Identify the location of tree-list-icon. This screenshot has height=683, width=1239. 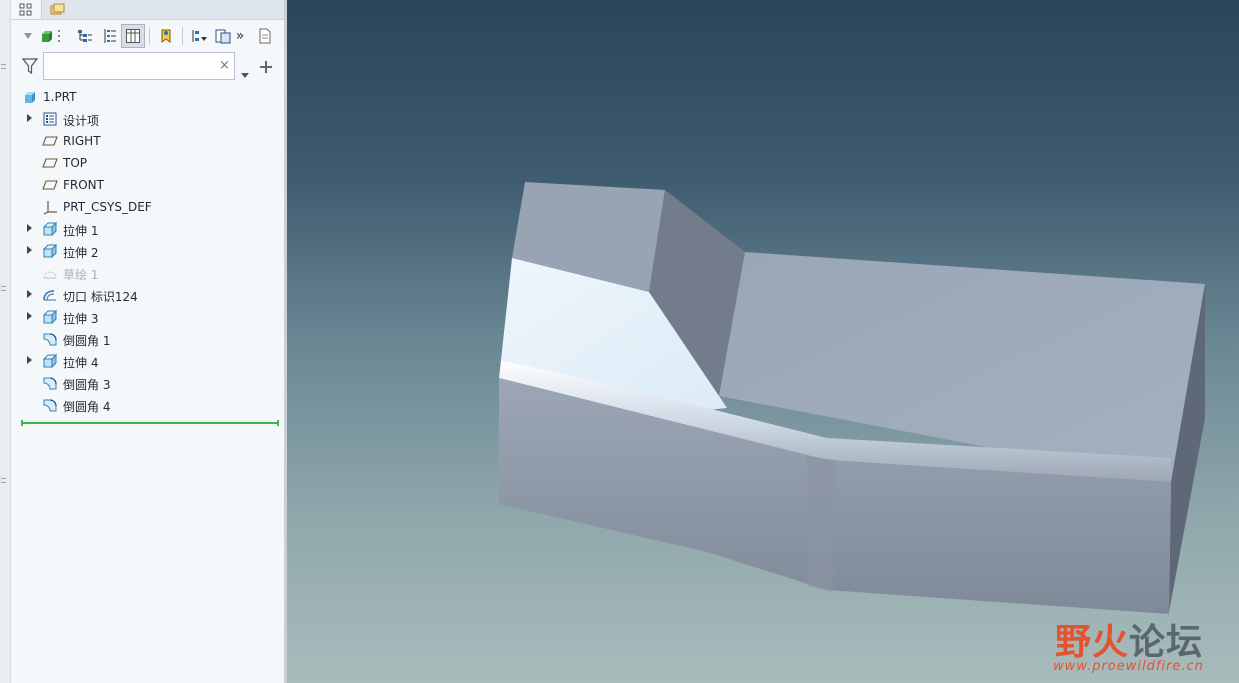
(85, 36).